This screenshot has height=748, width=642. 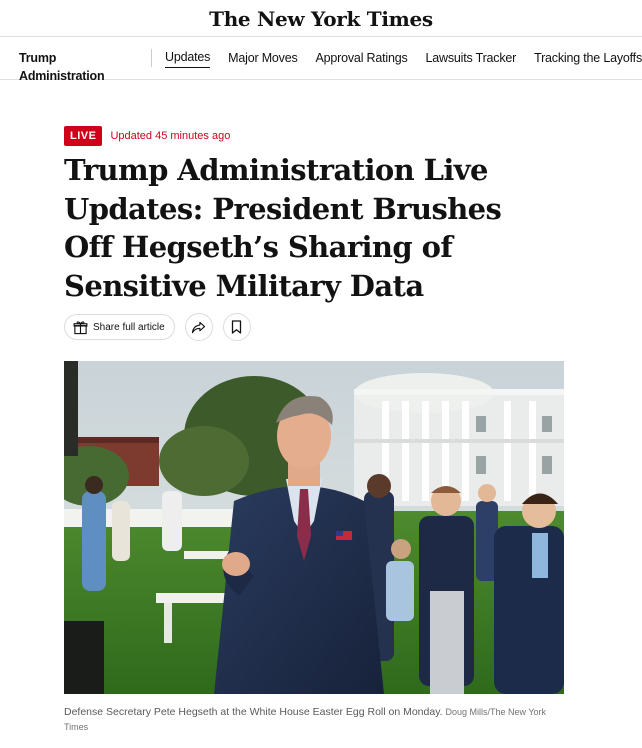 I want to click on share-arrow-icon, so click(x=199, y=327).